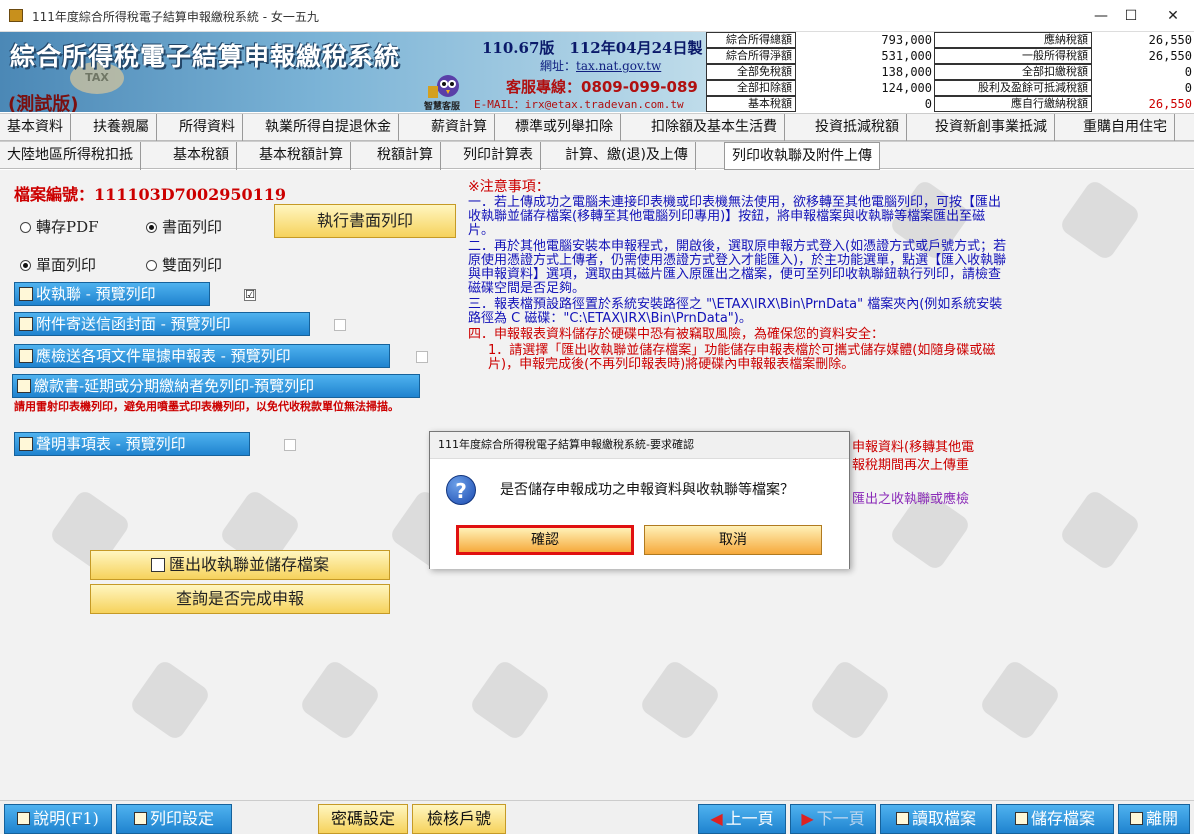 The height and width of the screenshot is (834, 1194). I want to click on confirm-button: 確認, so click(545, 540).